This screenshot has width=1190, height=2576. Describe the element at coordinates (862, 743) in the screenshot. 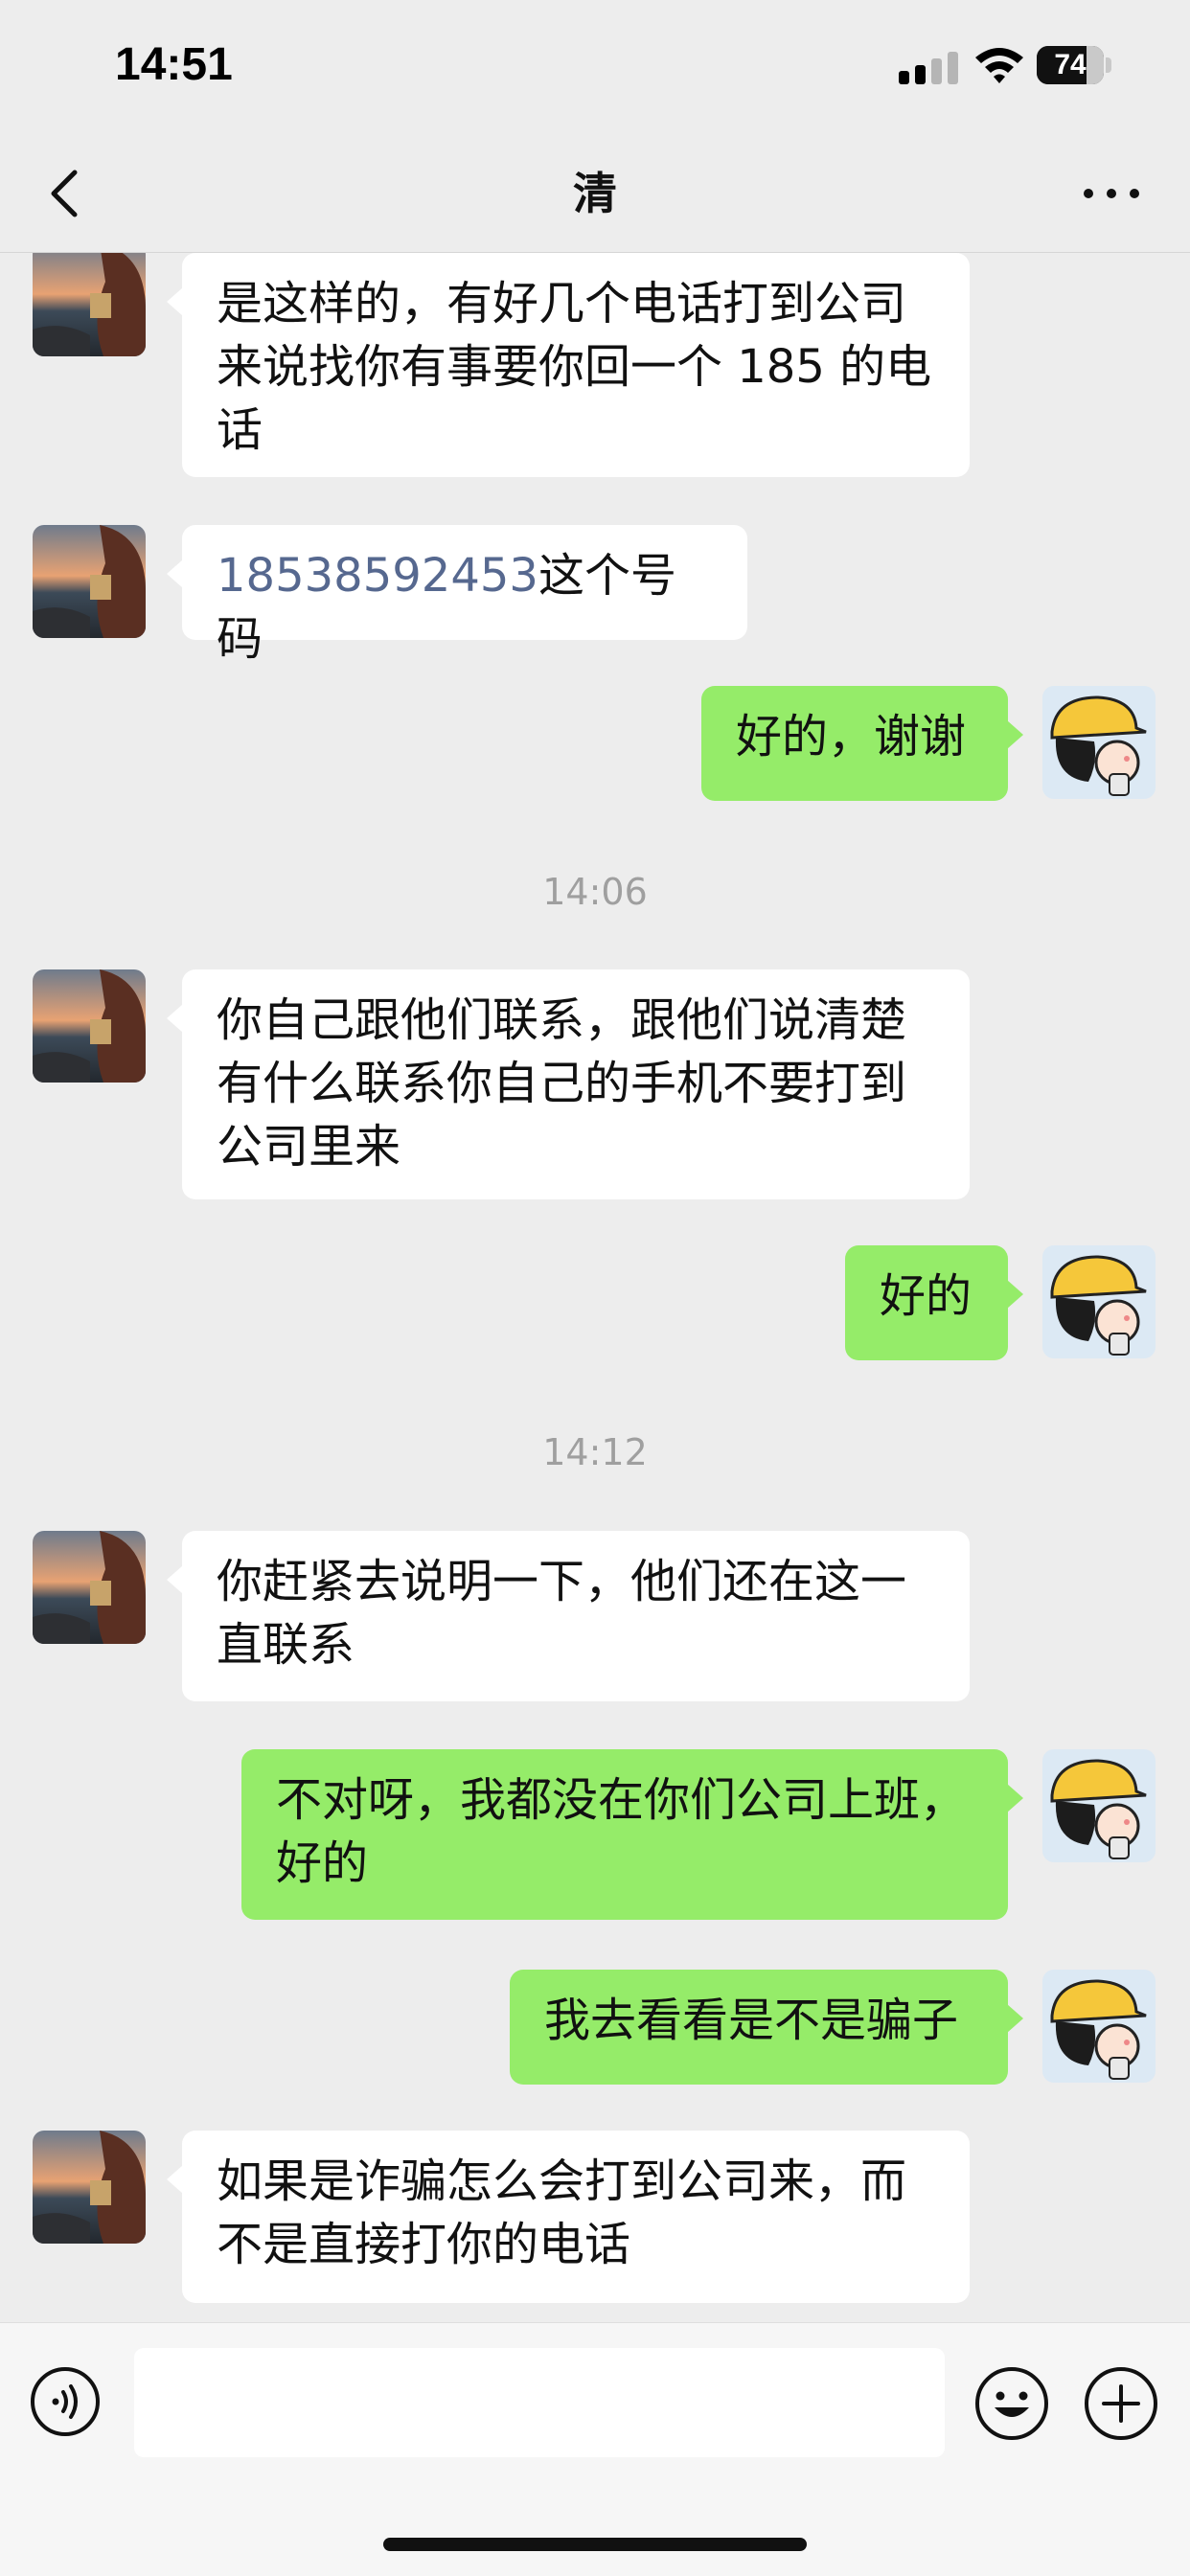

I see `message-bubble-sent: 好的，谢谢` at that location.